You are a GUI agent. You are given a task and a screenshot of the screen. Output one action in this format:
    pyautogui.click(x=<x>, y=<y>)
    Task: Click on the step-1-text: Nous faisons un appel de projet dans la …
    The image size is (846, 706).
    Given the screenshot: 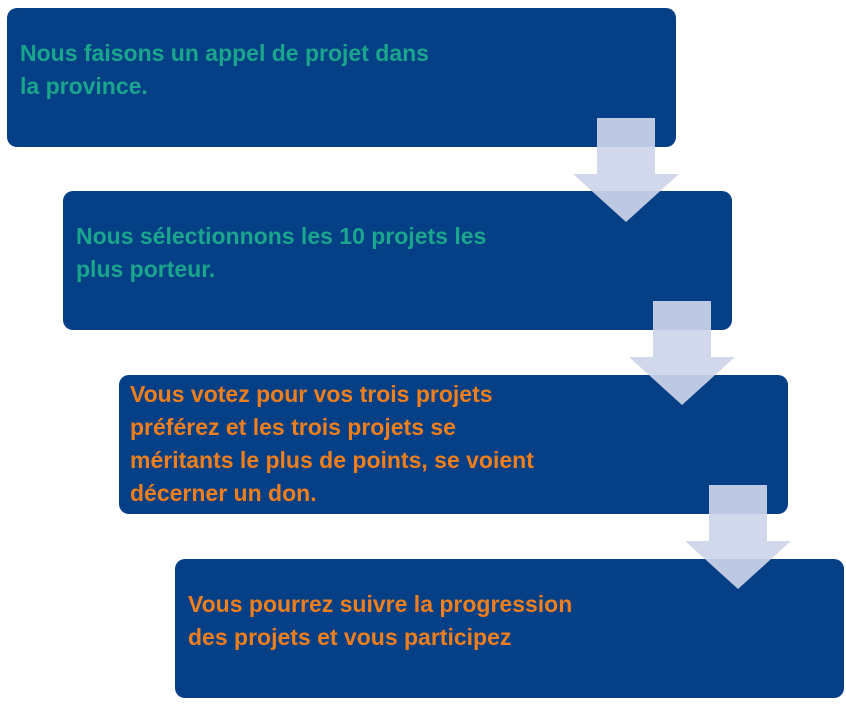 What is the action you would take?
    pyautogui.click(x=224, y=69)
    